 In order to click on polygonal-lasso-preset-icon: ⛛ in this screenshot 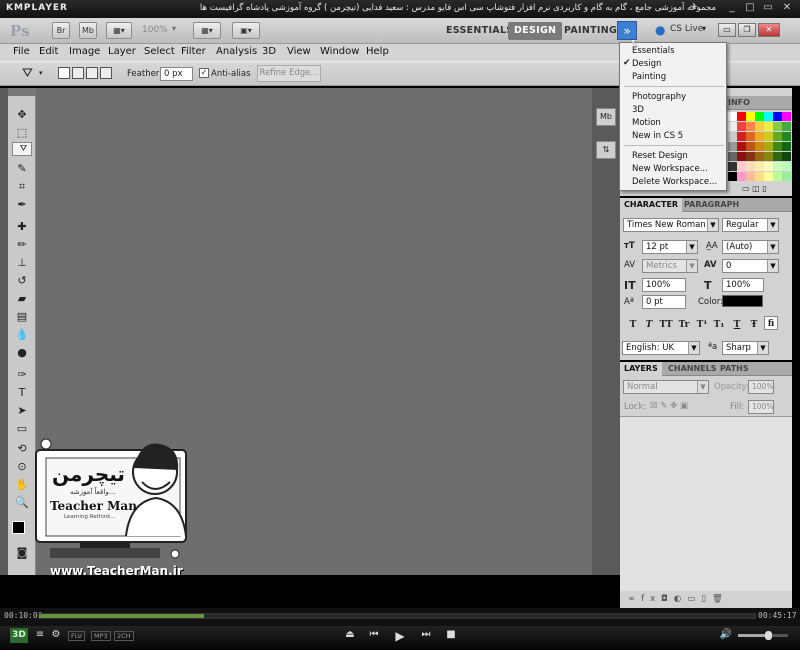, I will do `click(27, 73)`.